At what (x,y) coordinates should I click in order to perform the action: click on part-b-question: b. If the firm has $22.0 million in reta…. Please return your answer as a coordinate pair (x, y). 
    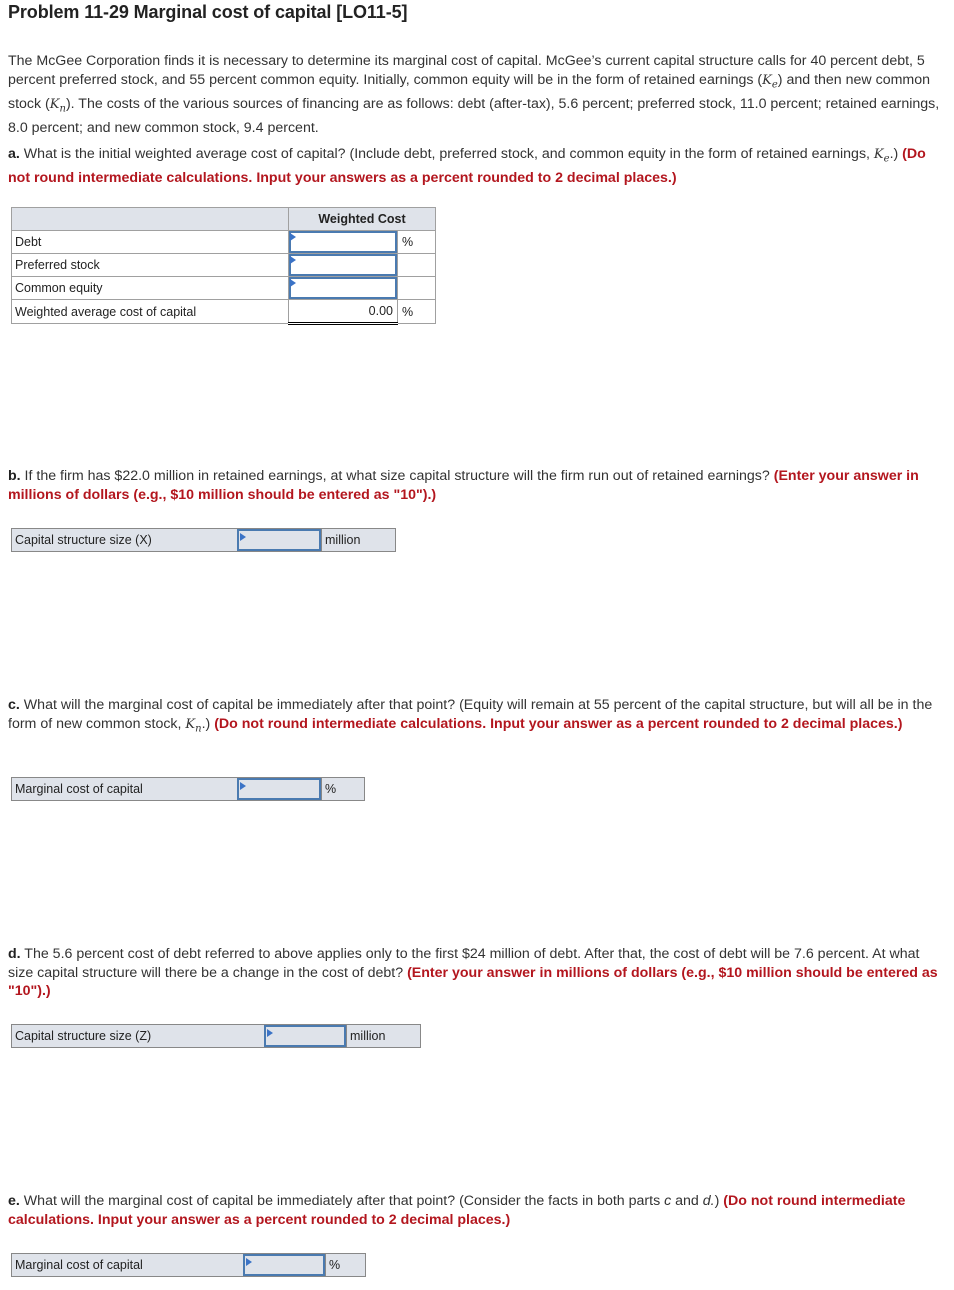
    Looking at the image, I should click on (475, 485).